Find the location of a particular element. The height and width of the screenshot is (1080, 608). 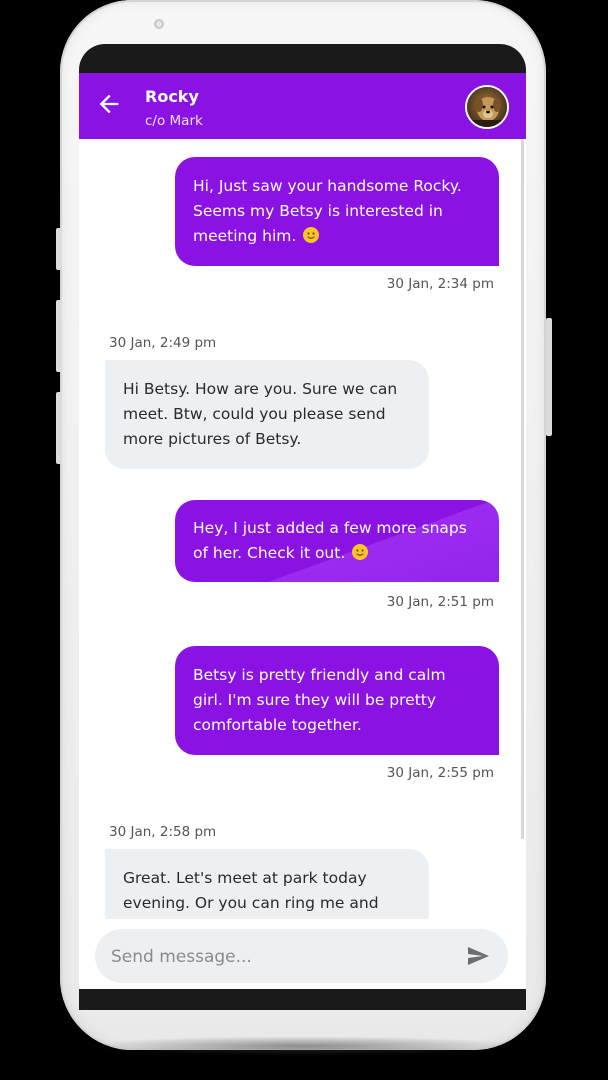

volume-down-button is located at coordinates (59, 428).